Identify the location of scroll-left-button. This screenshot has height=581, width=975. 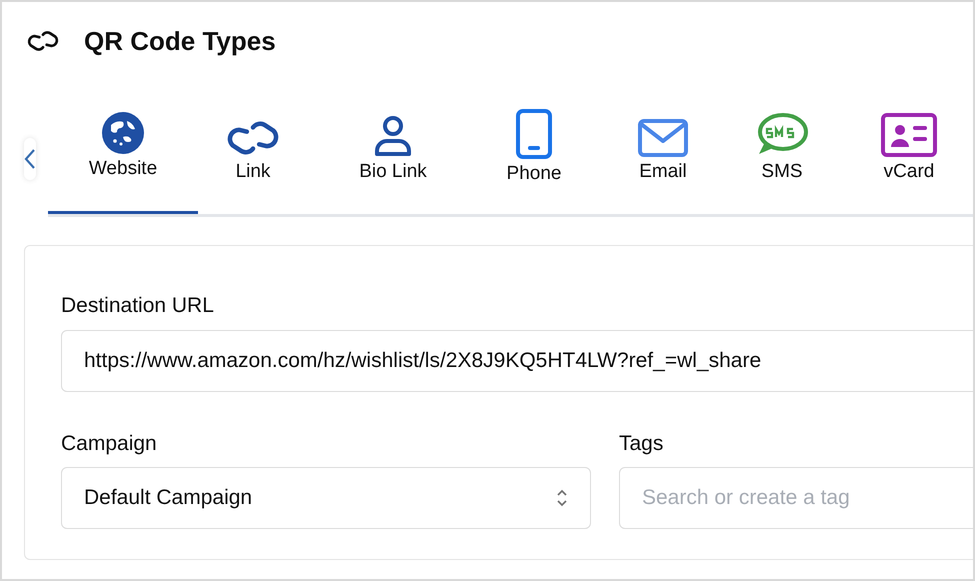
(30, 159).